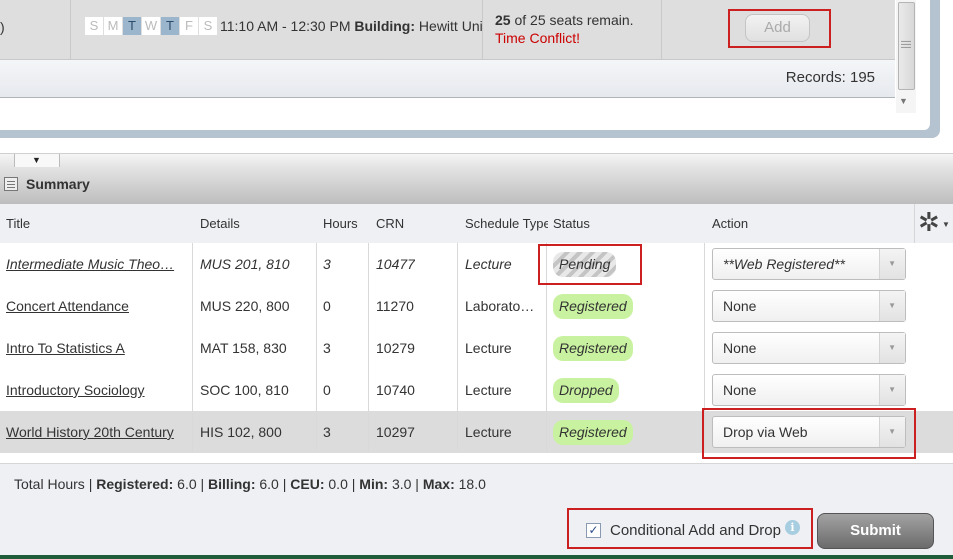 The height and width of the screenshot is (559, 953). I want to click on row-prefix-text: ), so click(2, 27).